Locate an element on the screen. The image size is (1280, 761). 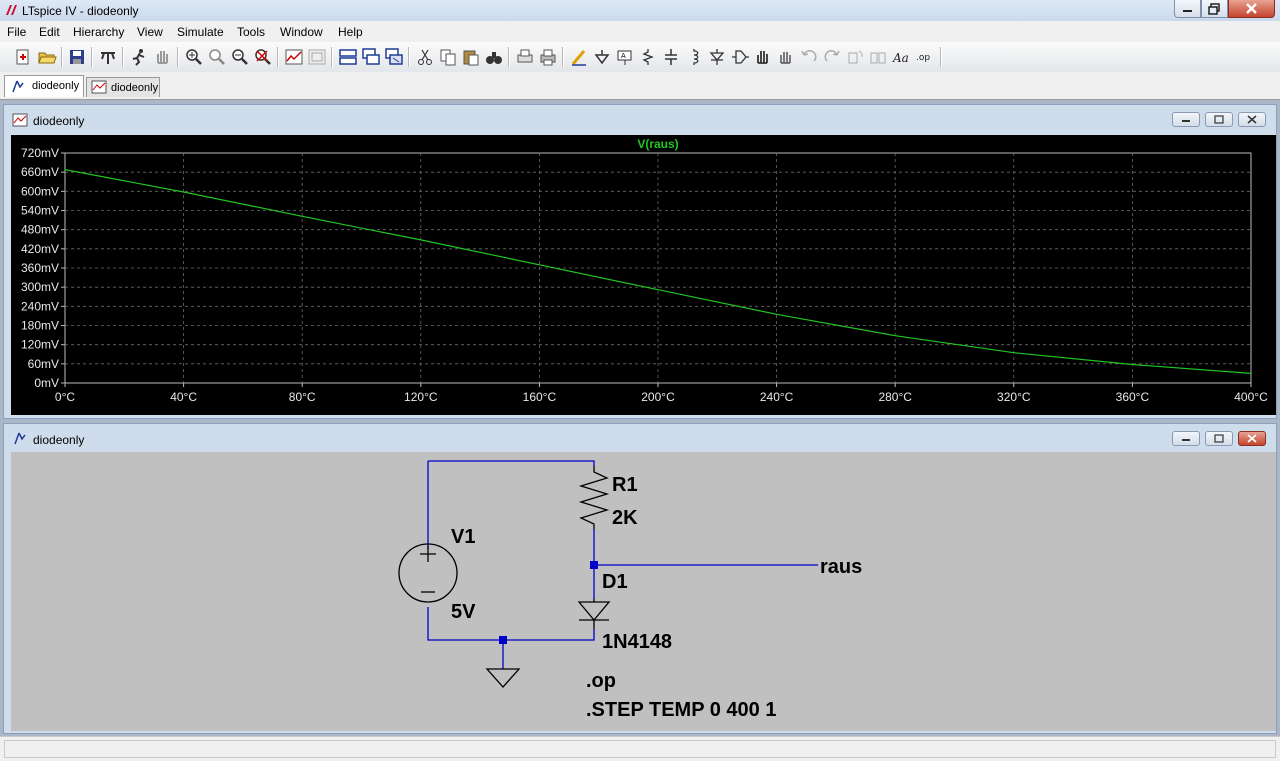
copy-icon is located at coordinates (448, 57).